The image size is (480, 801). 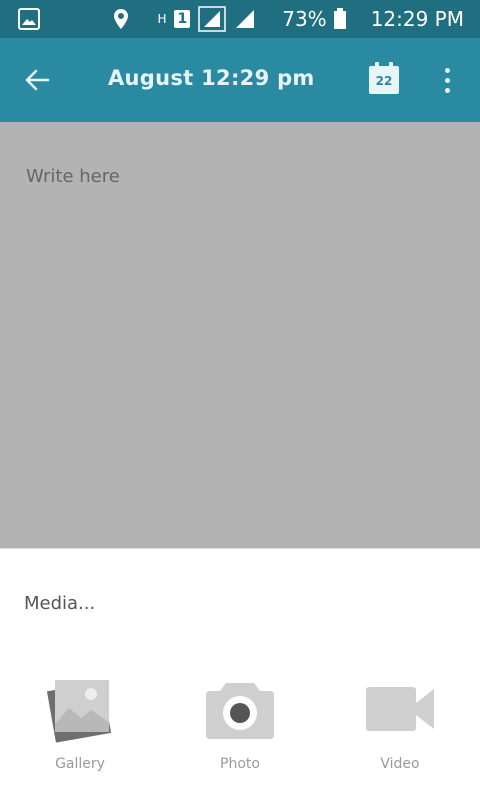 I want to click on status-bar: H 1 73% 12:29 PM, so click(x=240, y=19).